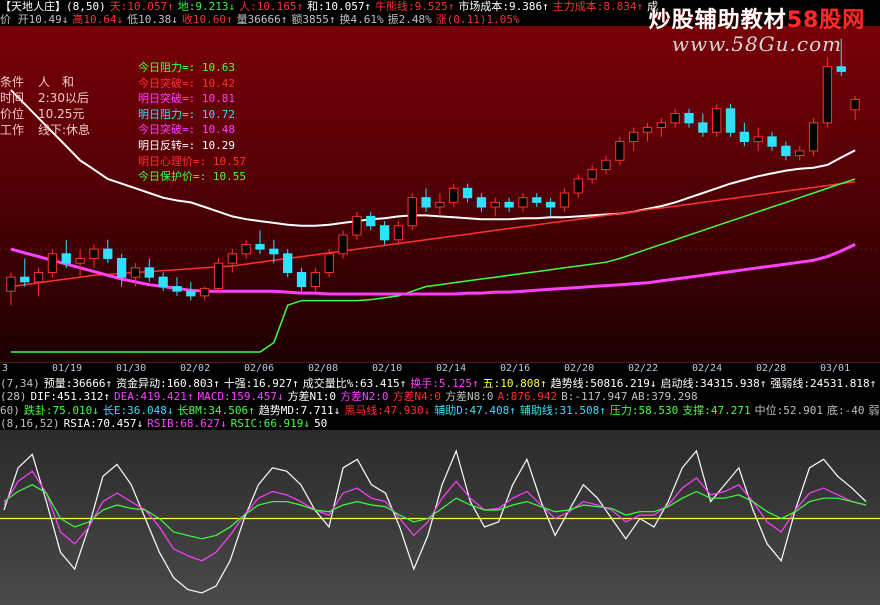  What do you see at coordinates (61, 114) in the screenshot?
I see `condition-value: 10.25元` at bounding box center [61, 114].